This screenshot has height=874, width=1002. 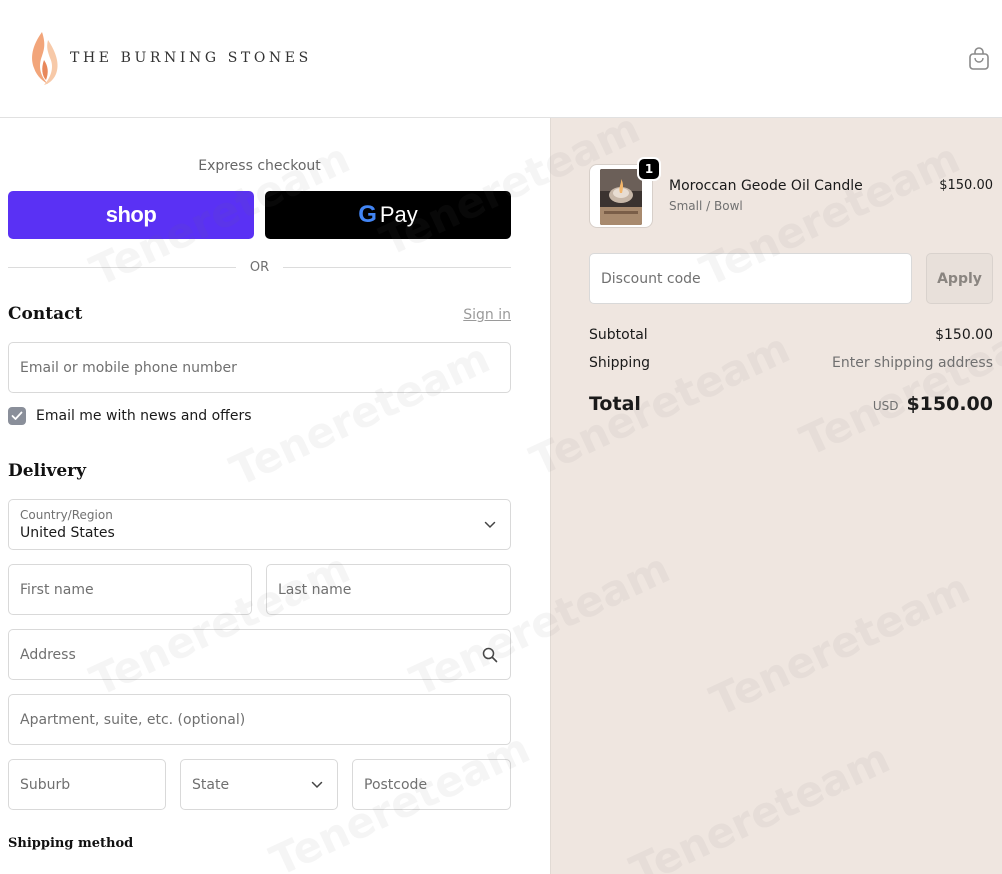 What do you see at coordinates (791, 363) in the screenshot?
I see `shipping-row: Shipping Enter shipping address` at bounding box center [791, 363].